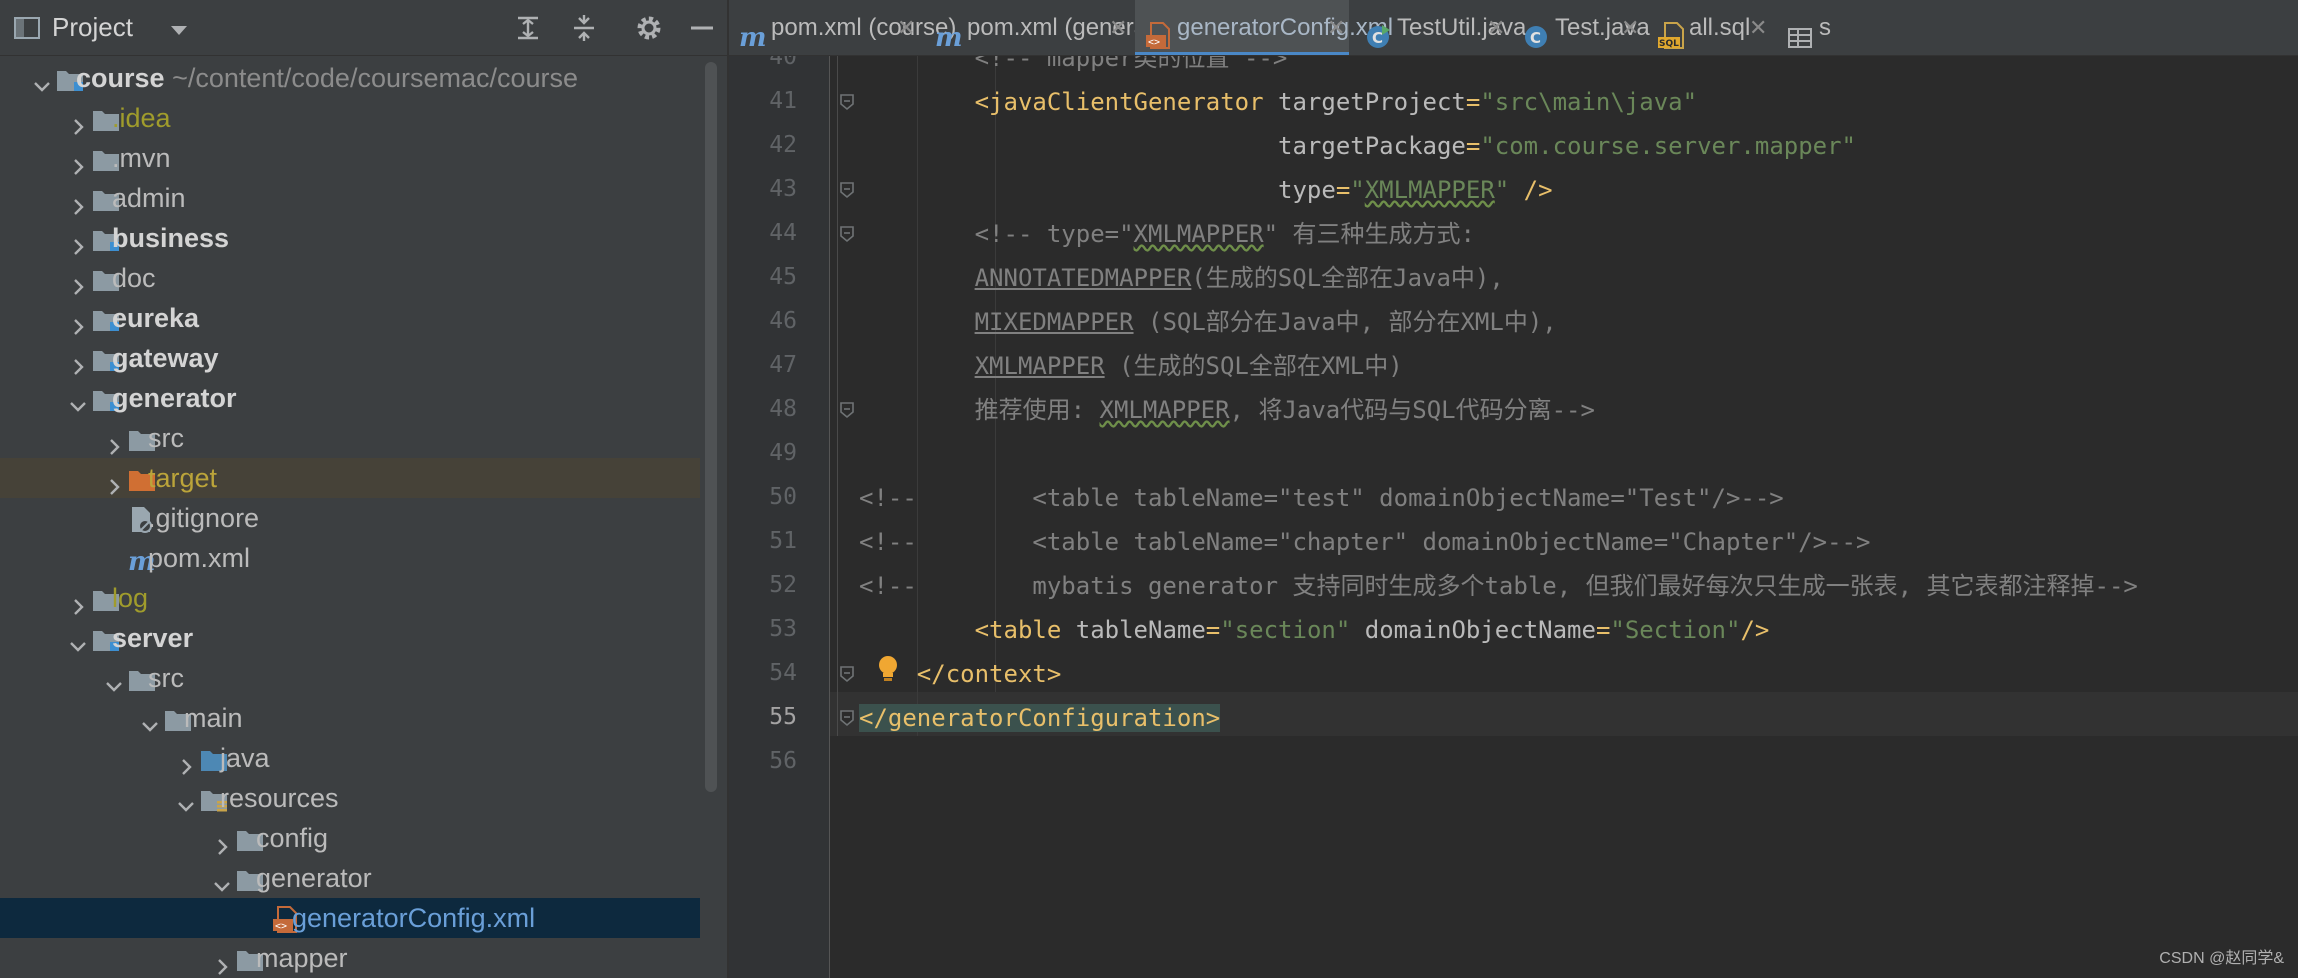 The height and width of the screenshot is (978, 2298). What do you see at coordinates (767, 673) in the screenshot?
I see `line-number: 54` at bounding box center [767, 673].